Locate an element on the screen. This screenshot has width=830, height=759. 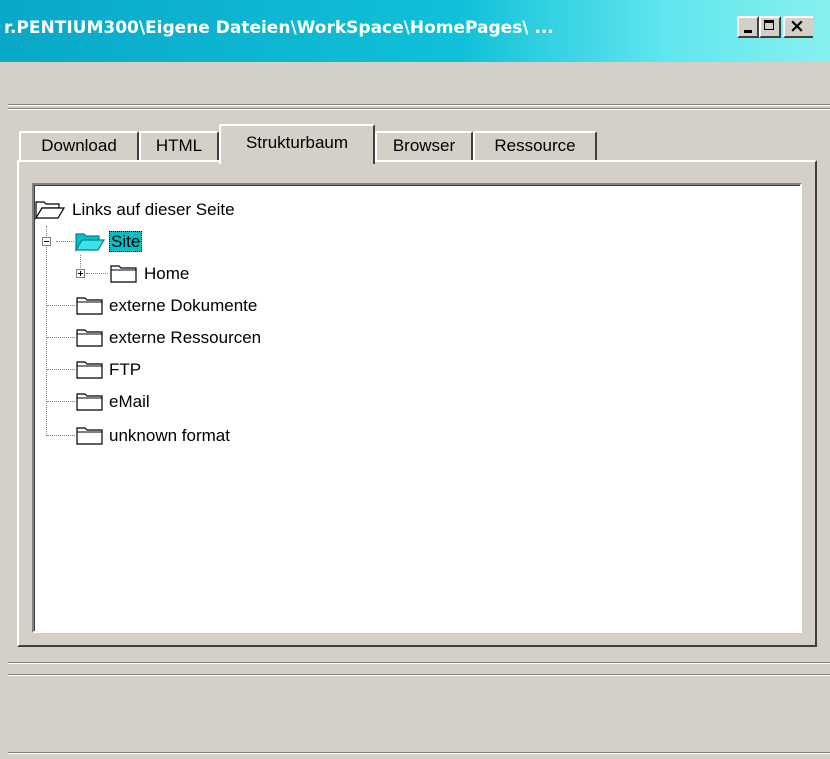
expand-toggle is located at coordinates (80, 273).